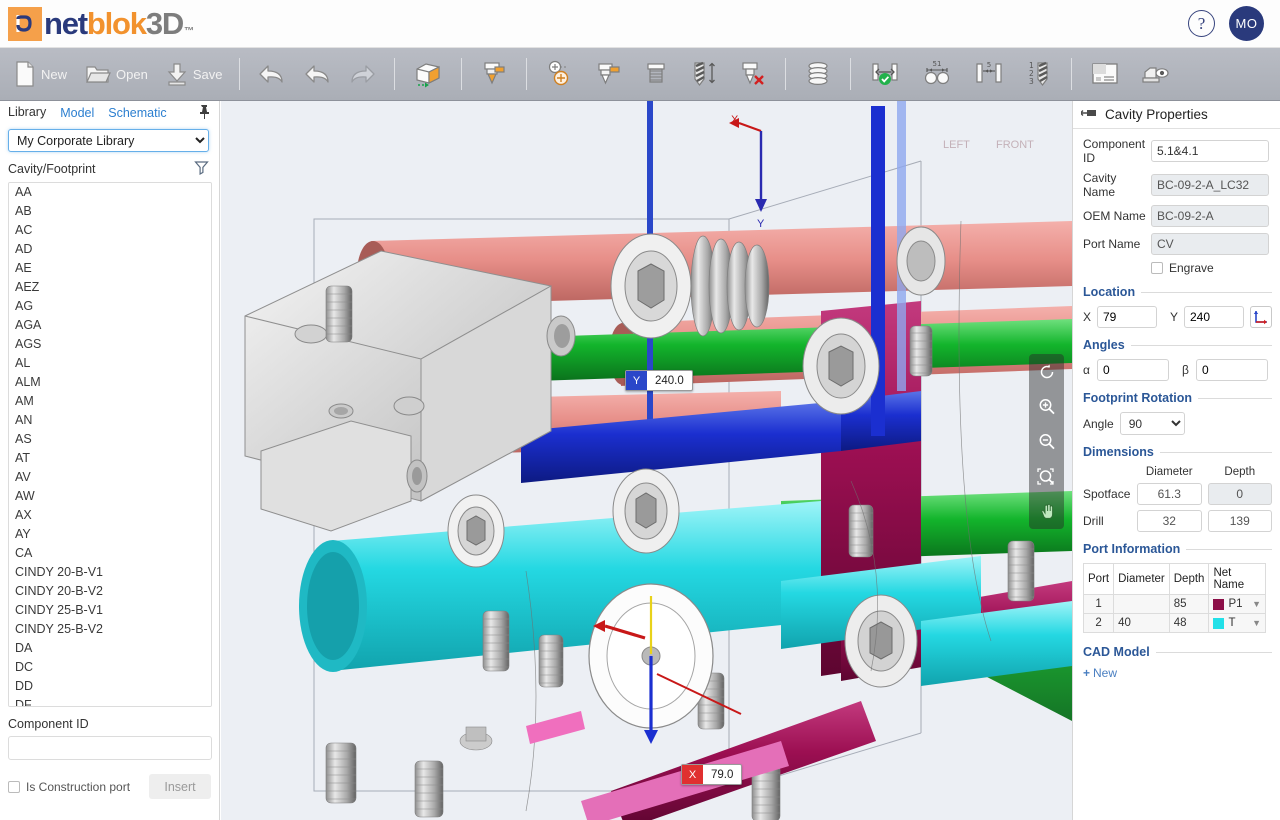 This screenshot has width=1280, height=820. What do you see at coordinates (27, 114) in the screenshot?
I see `tab-library: Library` at bounding box center [27, 114].